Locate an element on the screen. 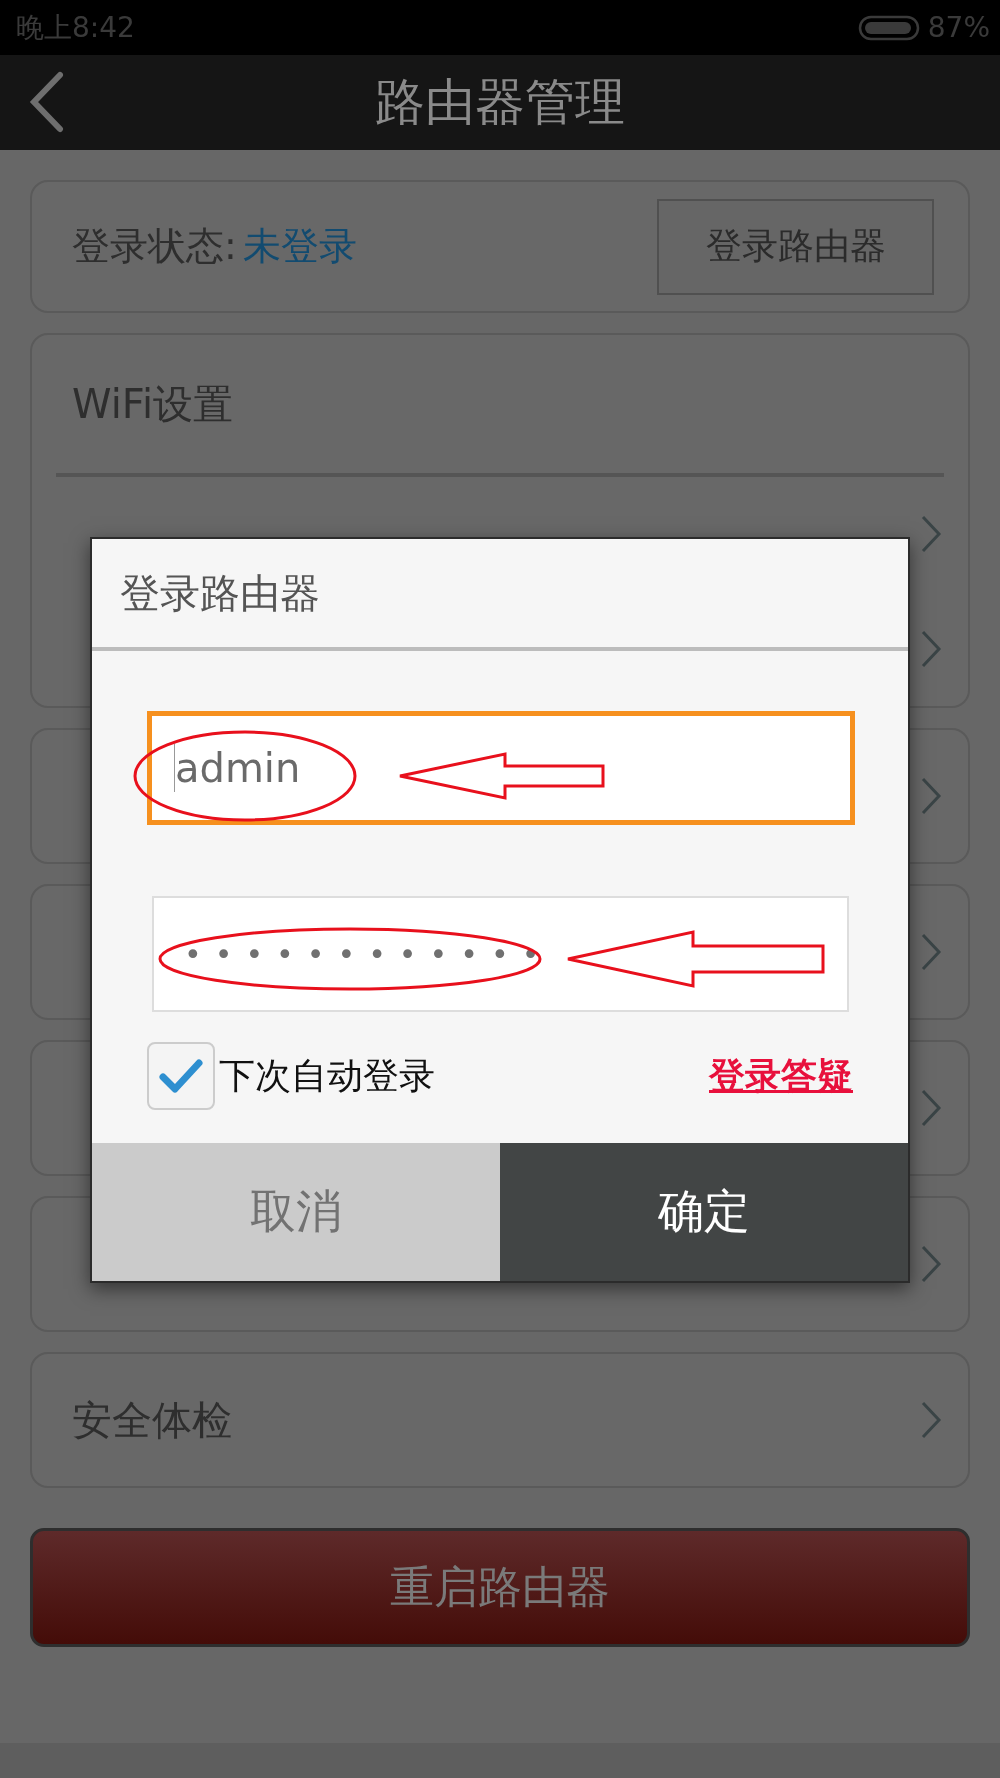  screen-title: 路由器管理 is located at coordinates (500, 102).